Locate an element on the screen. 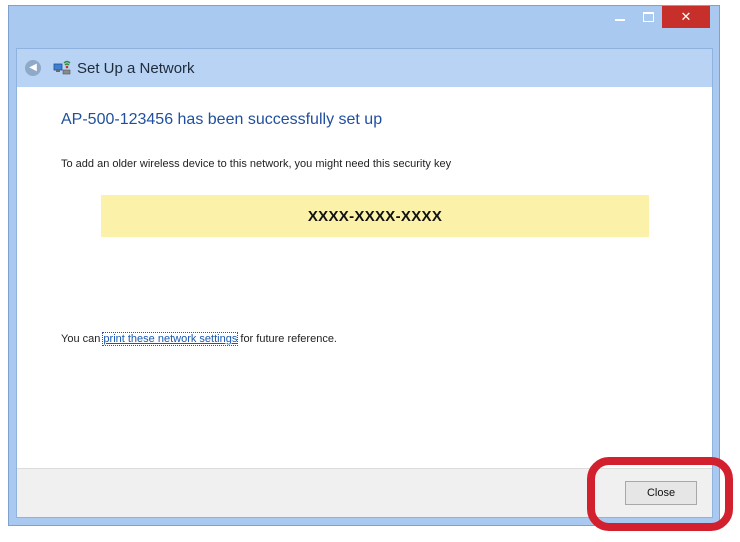 The width and height of the screenshot is (740, 542). window-close-button: ✕ is located at coordinates (686, 17).